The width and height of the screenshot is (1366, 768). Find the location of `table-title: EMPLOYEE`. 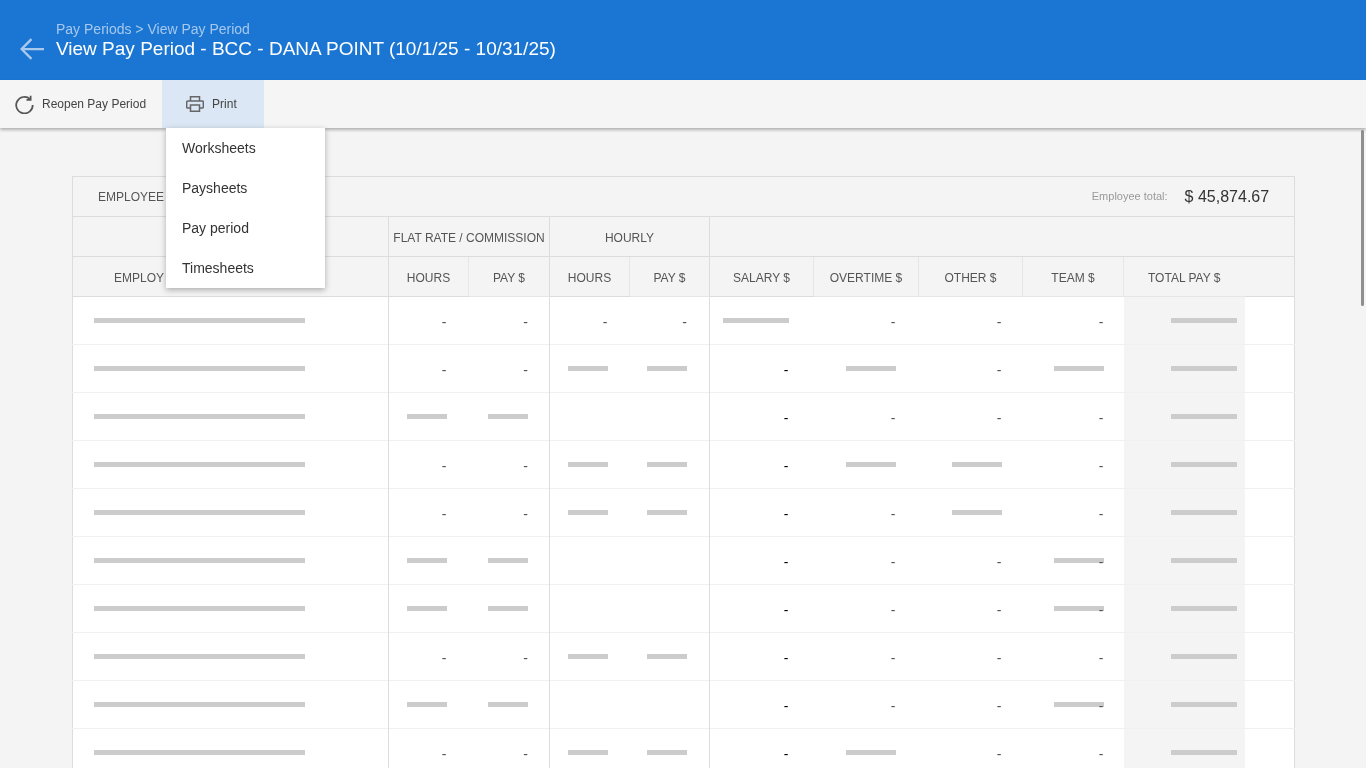

table-title: EMPLOYEE is located at coordinates (131, 197).